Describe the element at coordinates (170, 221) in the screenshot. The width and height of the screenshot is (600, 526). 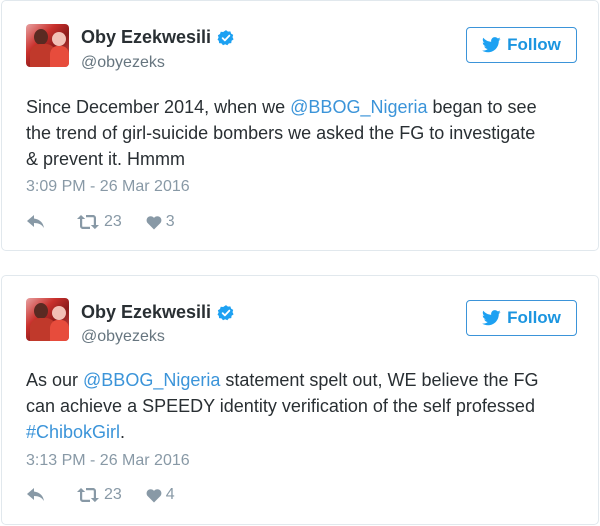
I see `like-count: 3` at that location.